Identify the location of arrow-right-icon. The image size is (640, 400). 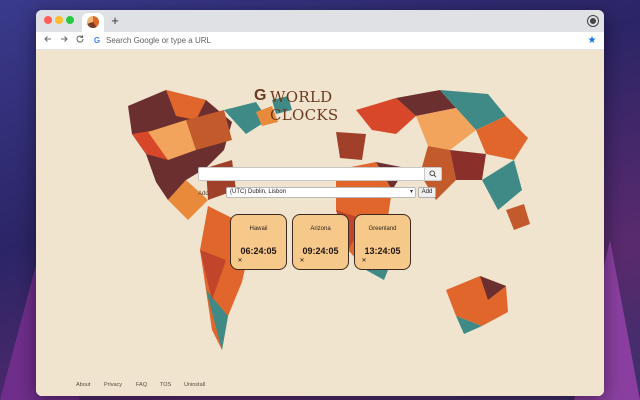
(64, 39).